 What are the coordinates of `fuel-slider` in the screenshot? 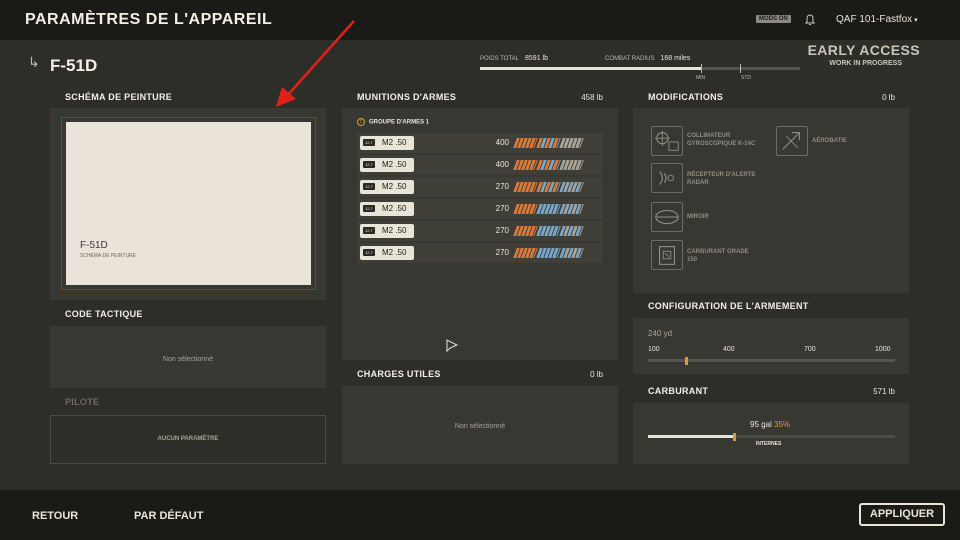 It's located at (771, 437).